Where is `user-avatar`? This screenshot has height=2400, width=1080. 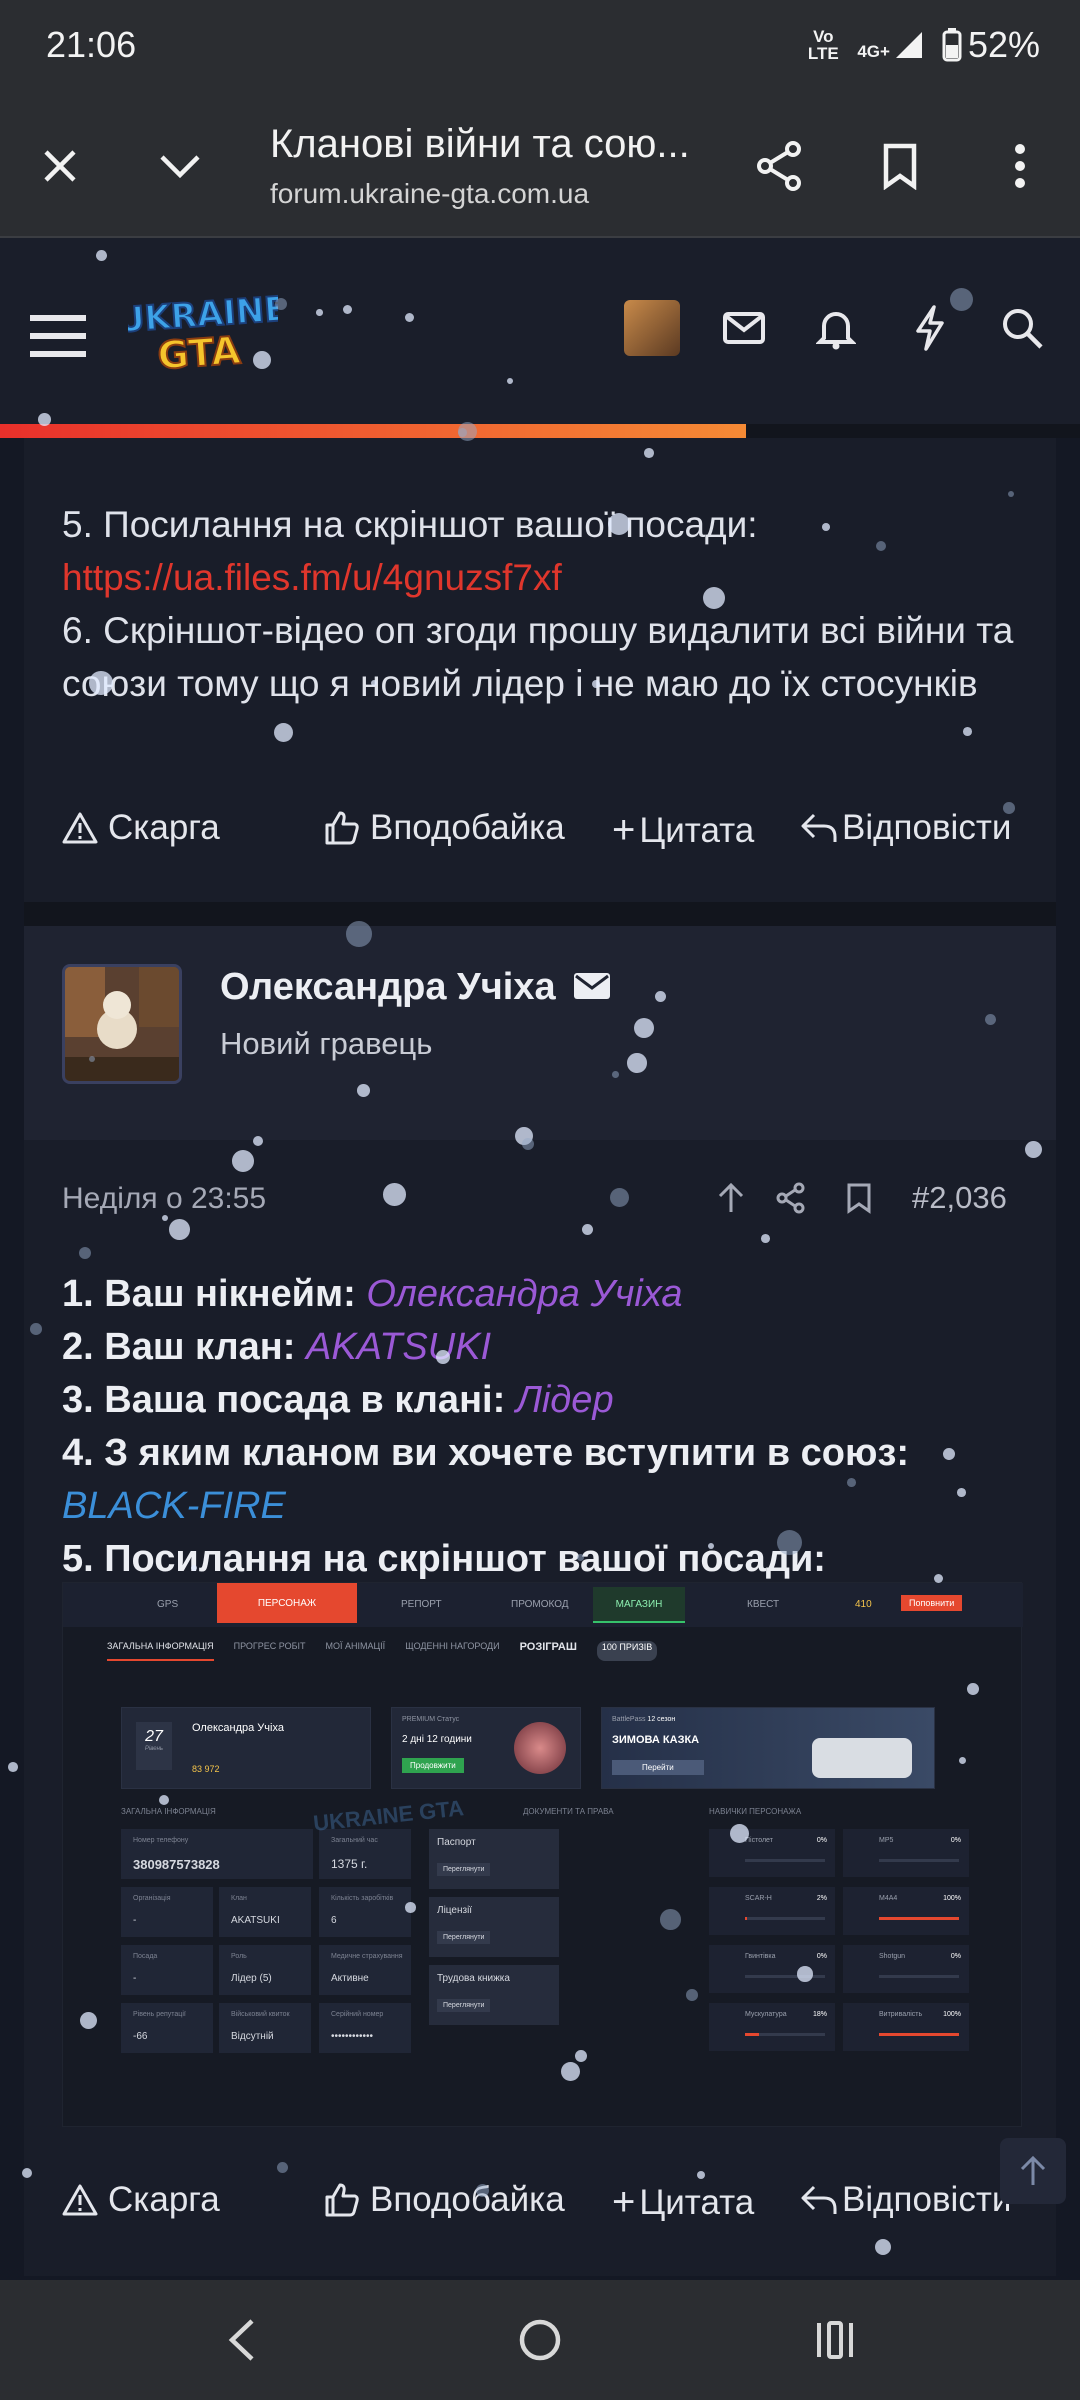
user-avatar is located at coordinates (652, 328).